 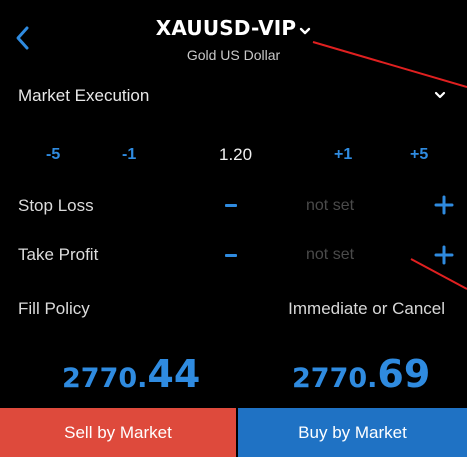 What do you see at coordinates (53, 155) in the screenshot?
I see `volume-minus-5-button: -5` at bounding box center [53, 155].